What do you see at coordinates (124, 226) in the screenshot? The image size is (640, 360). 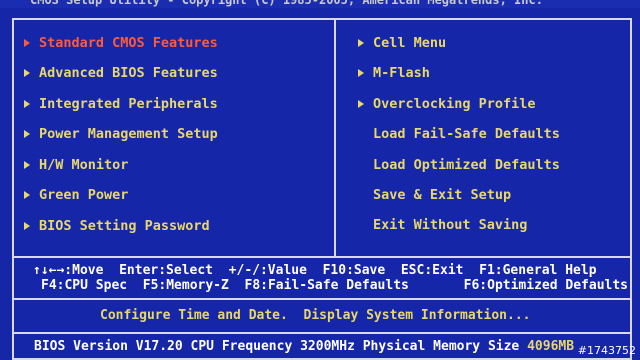 I see `menu-item-label: BIOS Setting Password` at bounding box center [124, 226].